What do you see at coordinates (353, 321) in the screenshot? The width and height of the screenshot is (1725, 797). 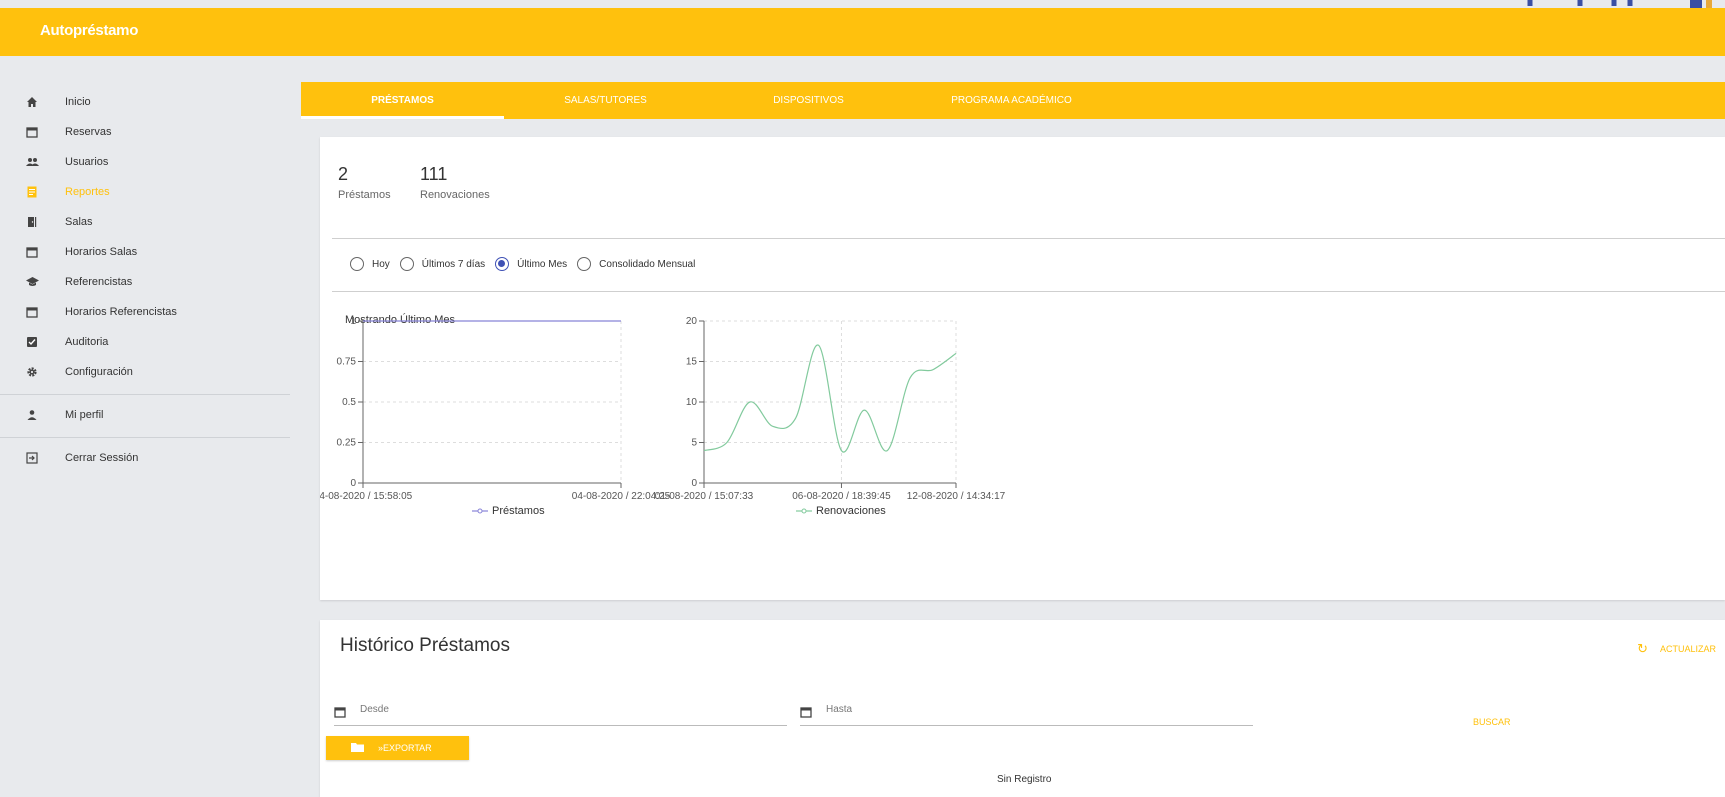 I see `y-tick-label: 1` at bounding box center [353, 321].